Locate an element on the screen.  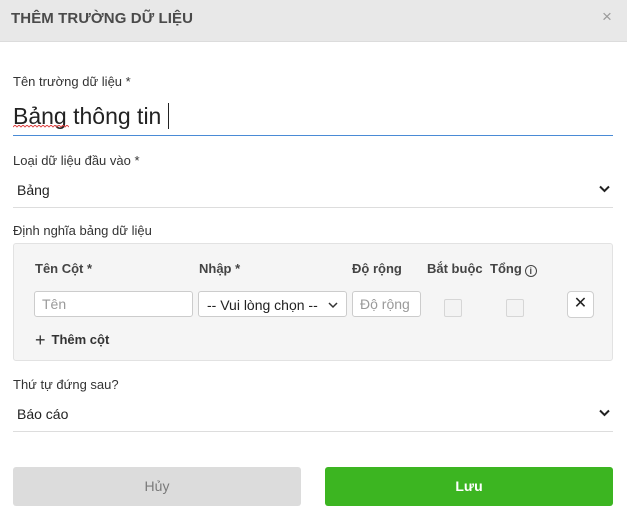
save-button: Lưu is located at coordinates (469, 486).